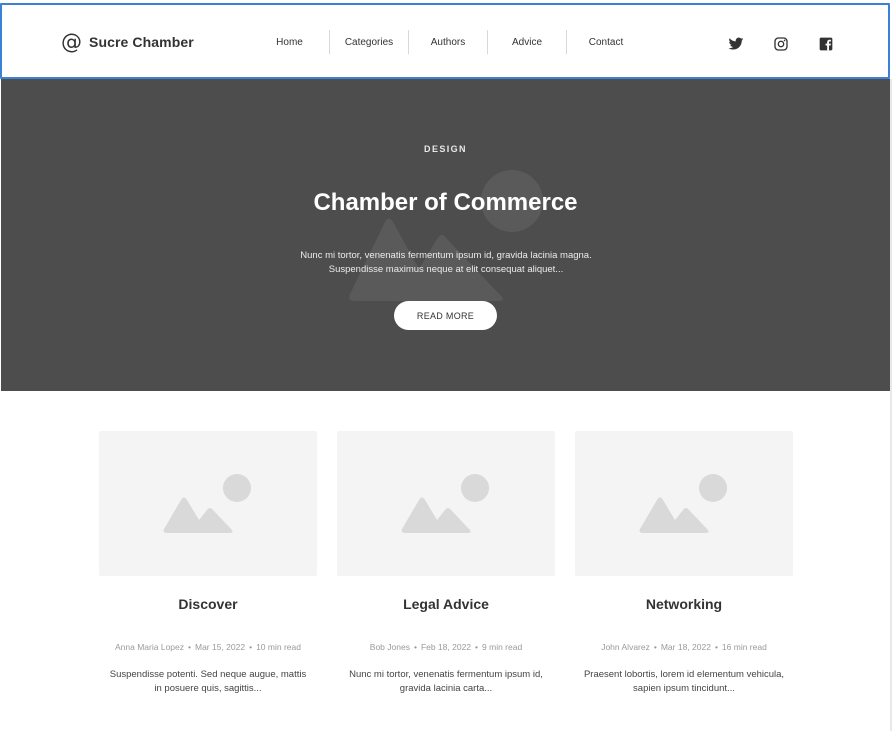  What do you see at coordinates (208, 604) in the screenshot?
I see `card-title: Discover` at bounding box center [208, 604].